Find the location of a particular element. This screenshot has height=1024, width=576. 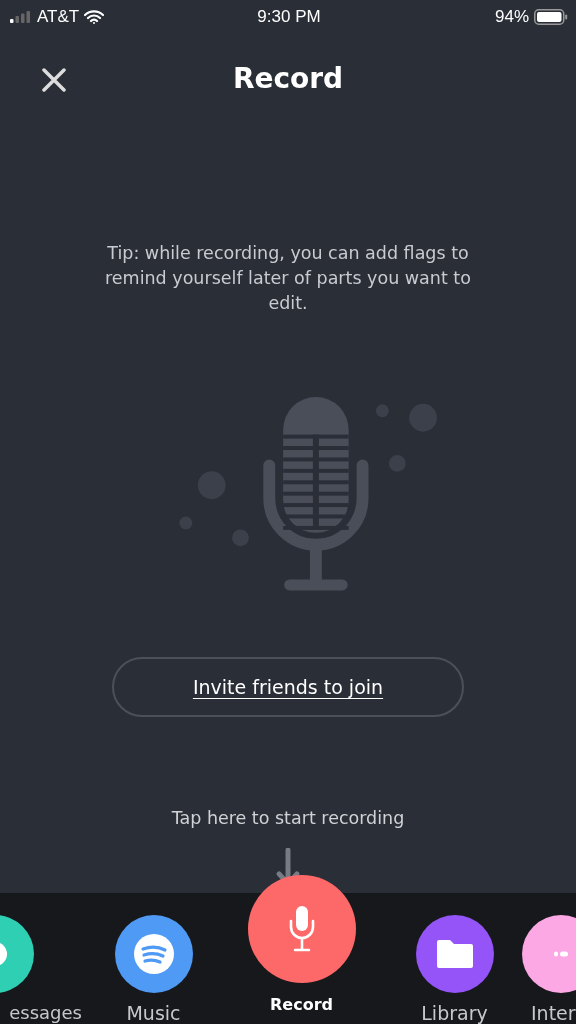

dock-label: Library is located at coordinates (454, 1013).